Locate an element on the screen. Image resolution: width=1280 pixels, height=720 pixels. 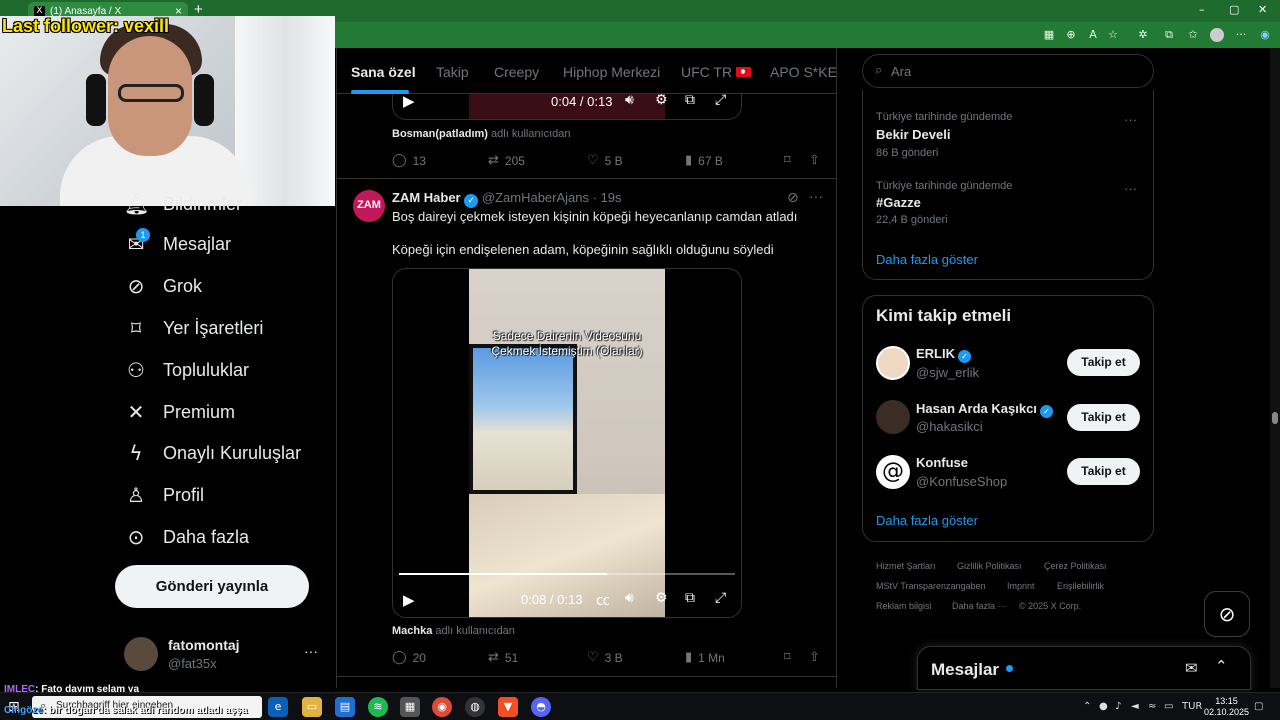
collections-icon: ✩ is located at coordinates (1193, 35).